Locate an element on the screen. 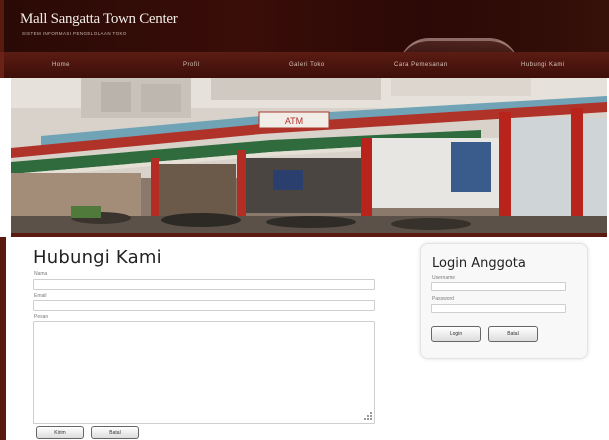 The width and height of the screenshot is (609, 440). site-title: Mall Sangatta Town Center is located at coordinates (99, 19).